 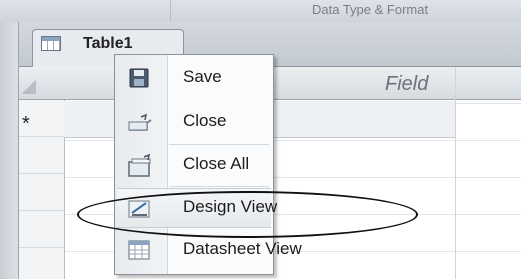 What do you see at coordinates (26, 124) in the screenshot?
I see `new-record-marker: *` at bounding box center [26, 124].